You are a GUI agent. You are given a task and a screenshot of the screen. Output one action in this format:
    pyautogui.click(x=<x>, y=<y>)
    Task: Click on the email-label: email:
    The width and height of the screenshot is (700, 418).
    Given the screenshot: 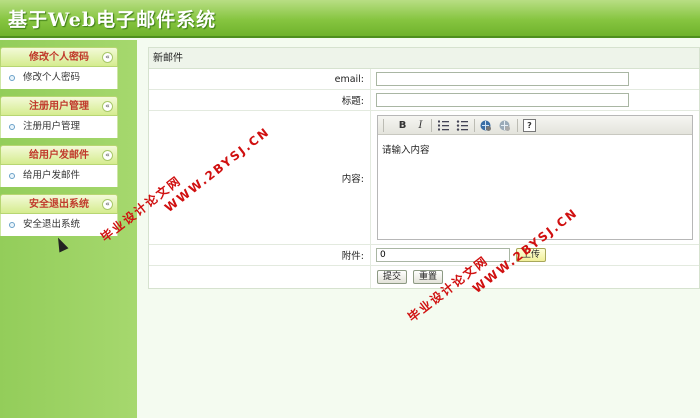 What is the action you would take?
    pyautogui.click(x=260, y=79)
    